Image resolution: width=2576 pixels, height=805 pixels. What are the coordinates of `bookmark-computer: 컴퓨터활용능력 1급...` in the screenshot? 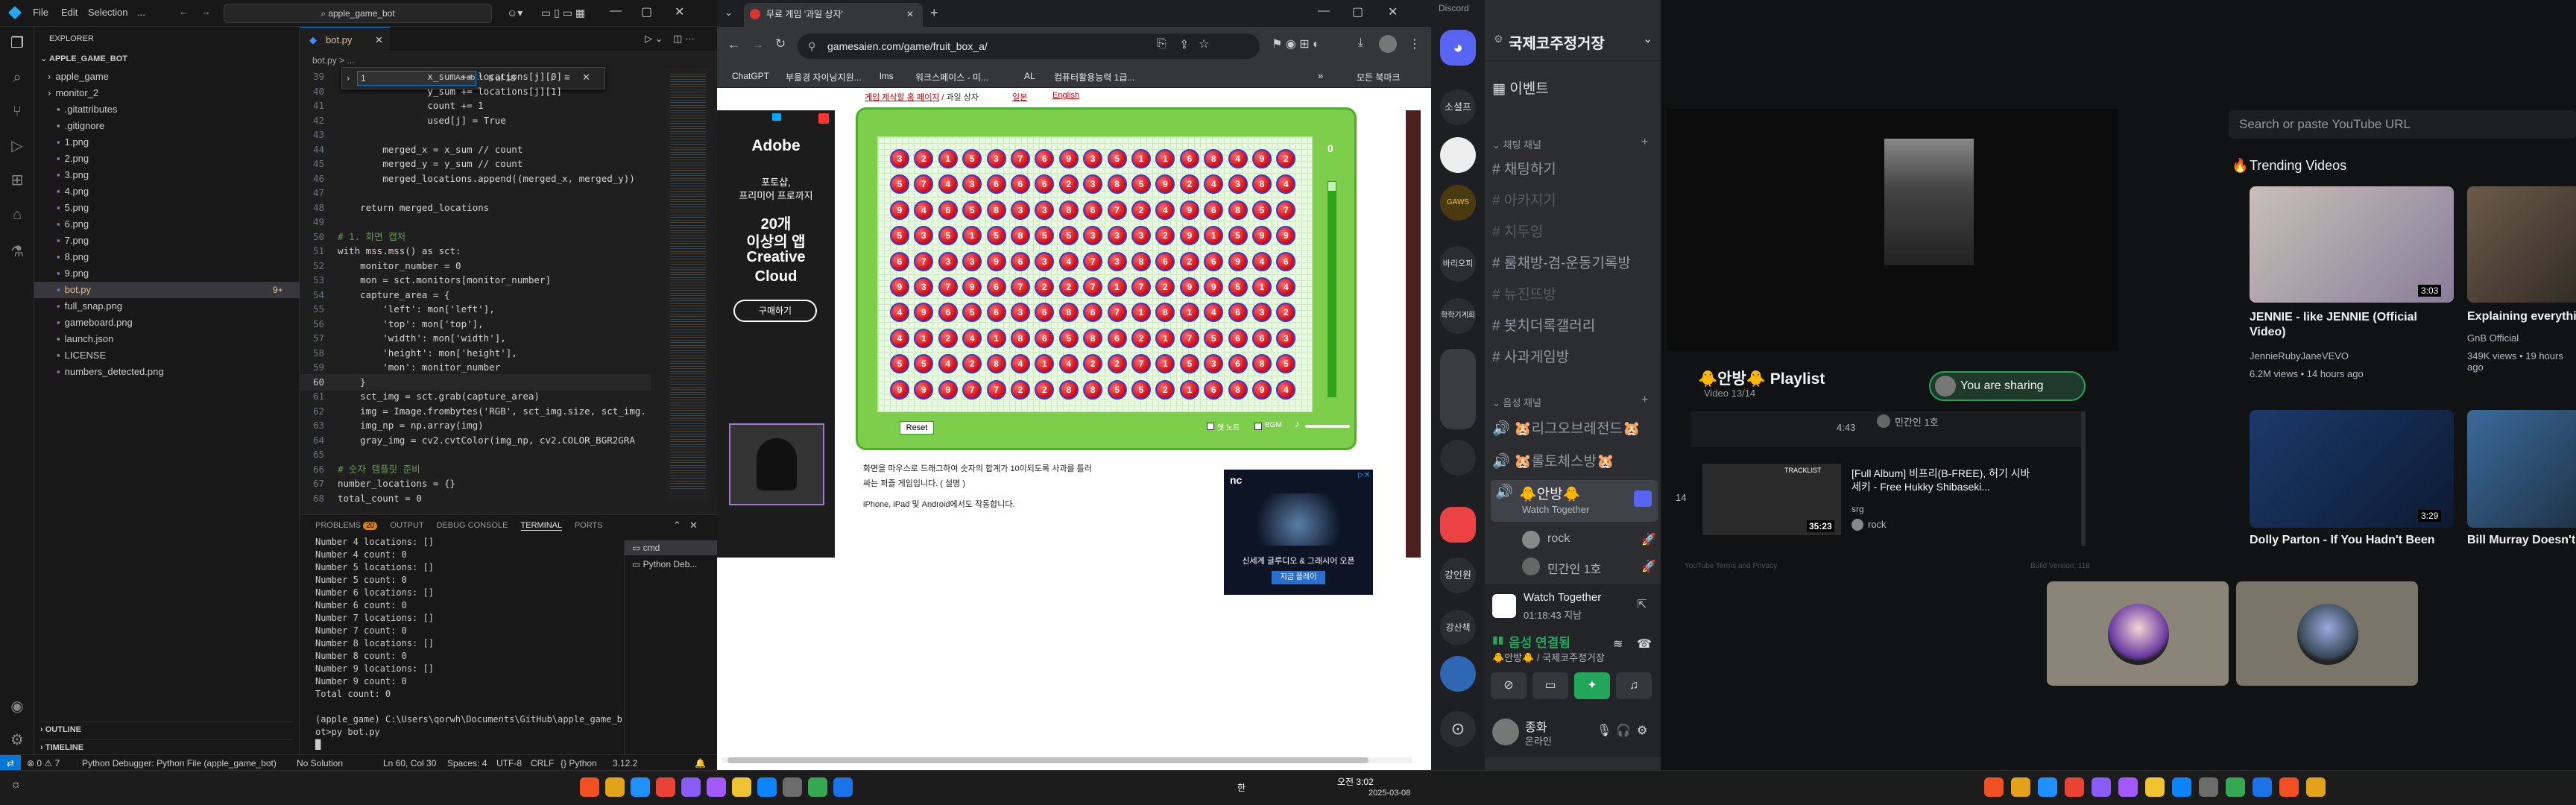 It's located at (1094, 77).